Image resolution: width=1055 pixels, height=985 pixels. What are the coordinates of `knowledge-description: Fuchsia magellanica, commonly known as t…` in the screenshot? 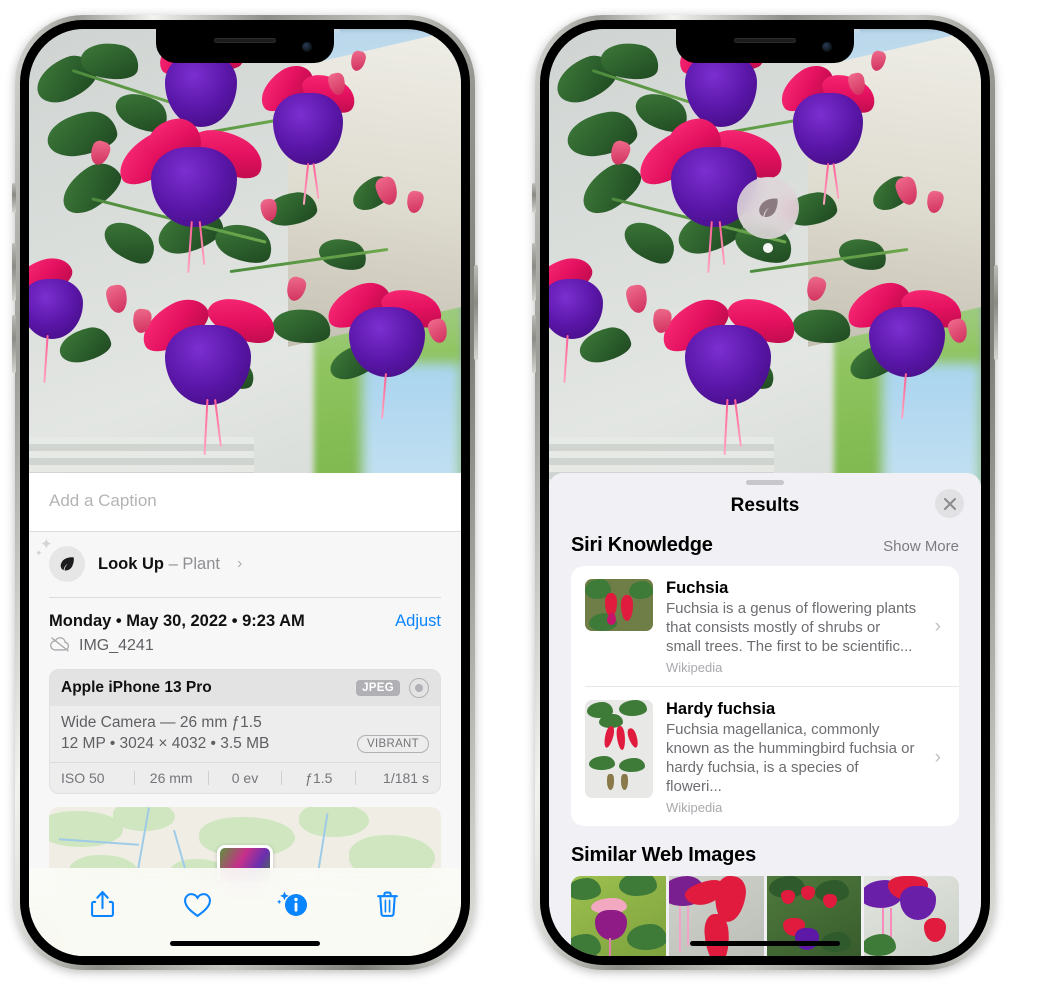 It's located at (790, 758).